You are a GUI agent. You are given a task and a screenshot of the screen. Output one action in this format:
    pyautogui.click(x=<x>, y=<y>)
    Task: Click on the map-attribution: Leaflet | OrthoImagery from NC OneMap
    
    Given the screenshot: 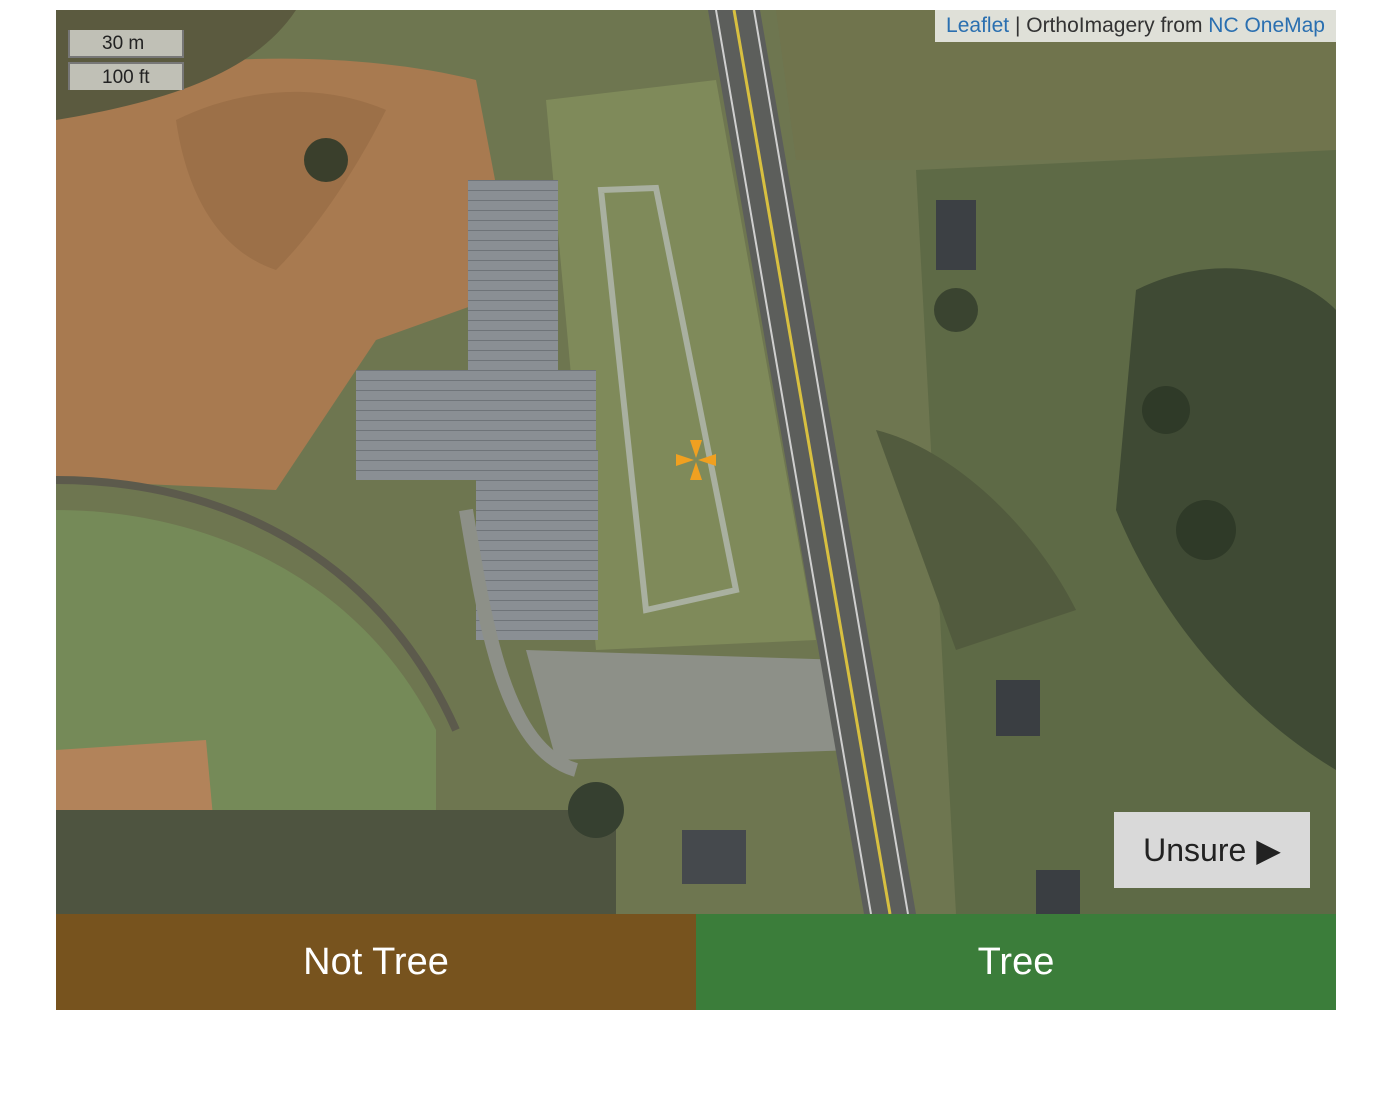 What is the action you would take?
    pyautogui.click(x=1135, y=26)
    